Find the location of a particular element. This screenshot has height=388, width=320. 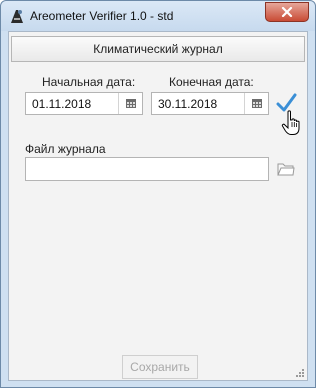

journal-header: Климатический журнал is located at coordinates (158, 49).